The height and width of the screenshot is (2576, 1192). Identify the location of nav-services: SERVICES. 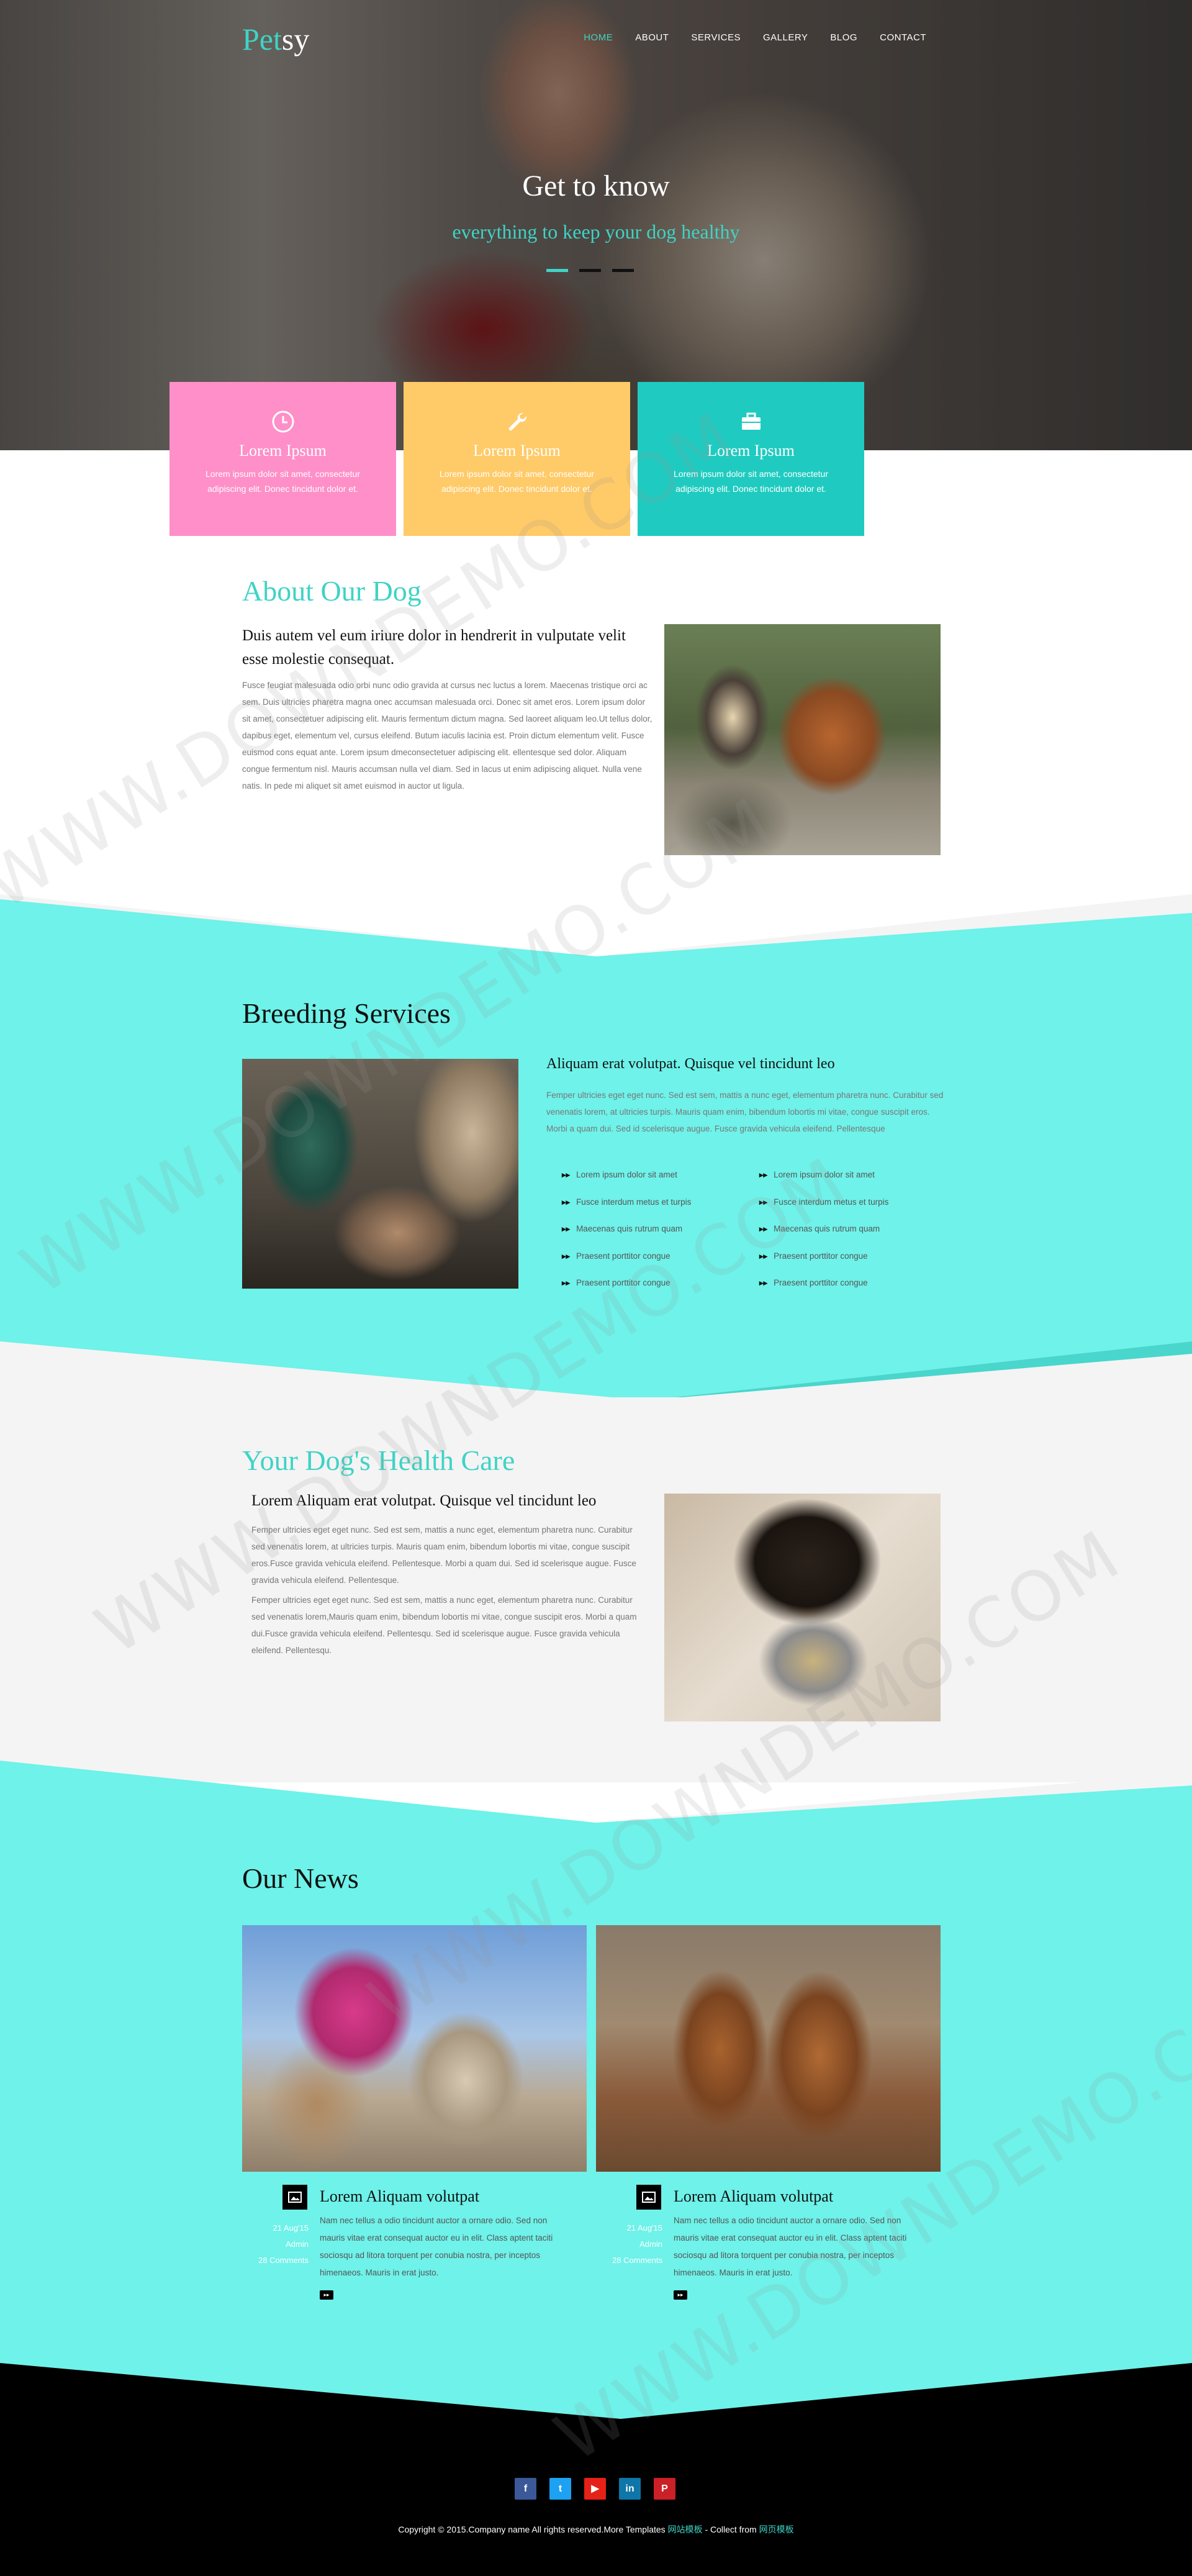
(716, 37).